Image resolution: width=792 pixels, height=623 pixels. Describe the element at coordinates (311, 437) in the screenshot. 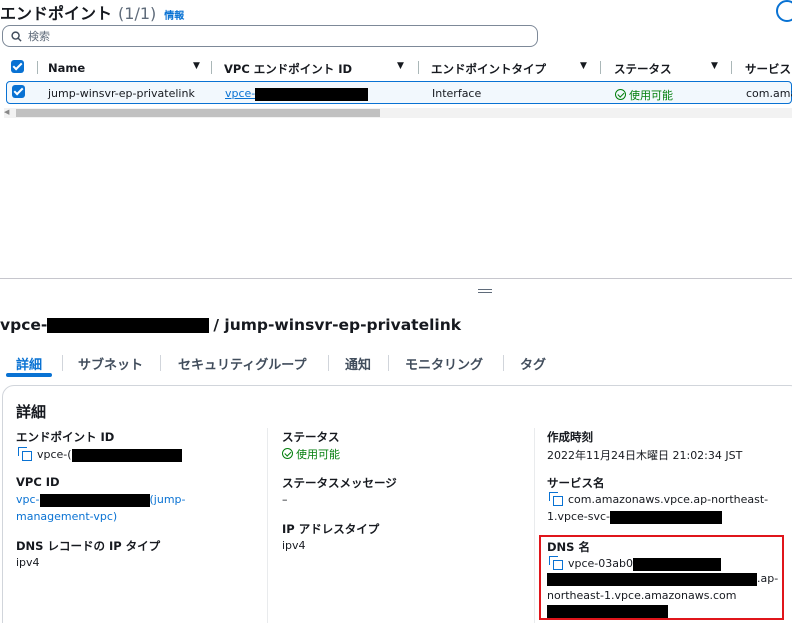

I see `status-label: ステータス` at that location.